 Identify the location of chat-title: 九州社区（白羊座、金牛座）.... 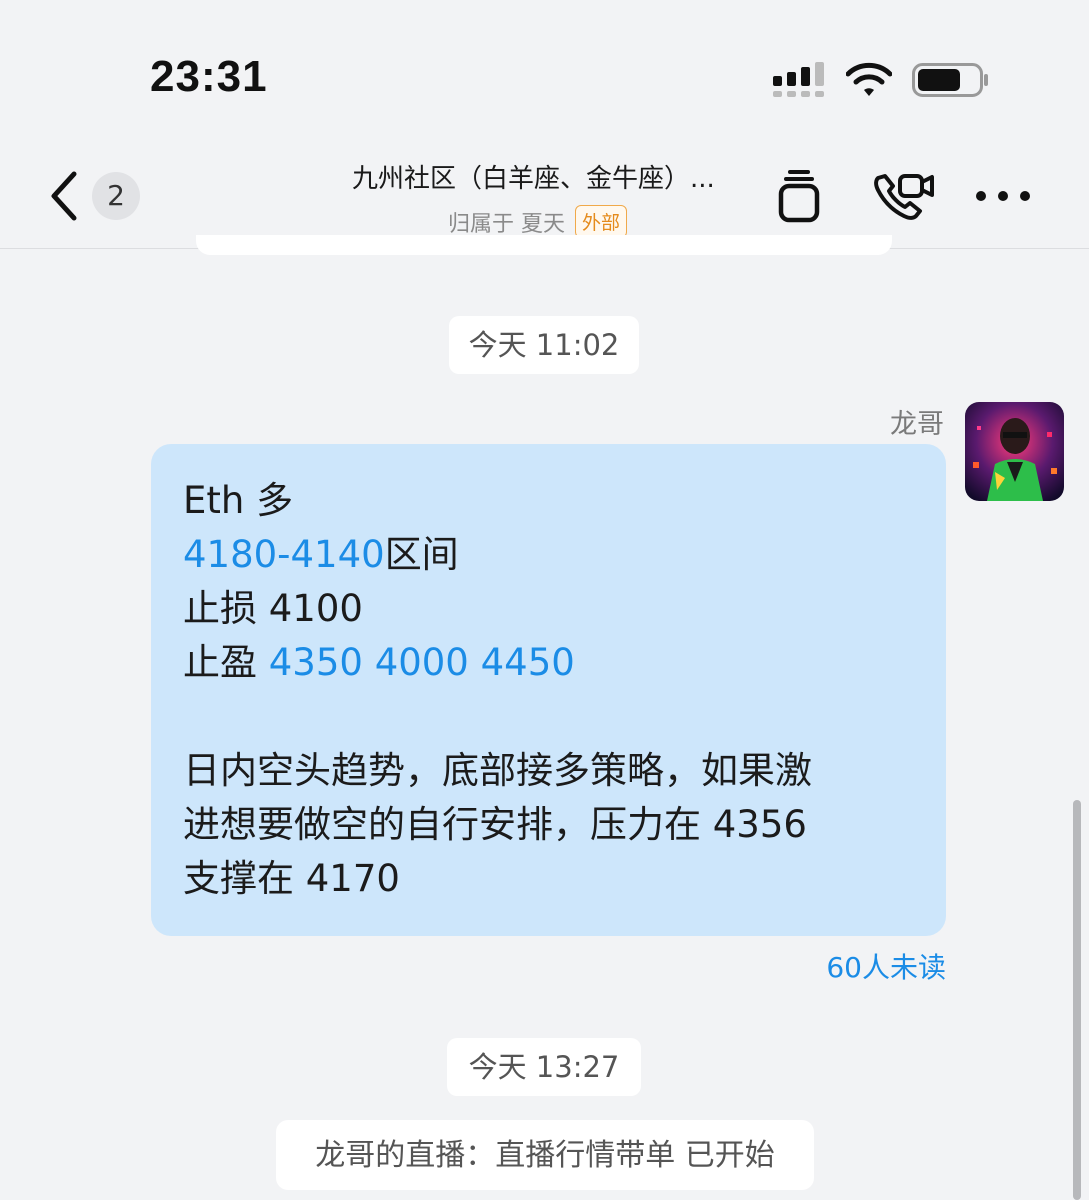
(533, 179).